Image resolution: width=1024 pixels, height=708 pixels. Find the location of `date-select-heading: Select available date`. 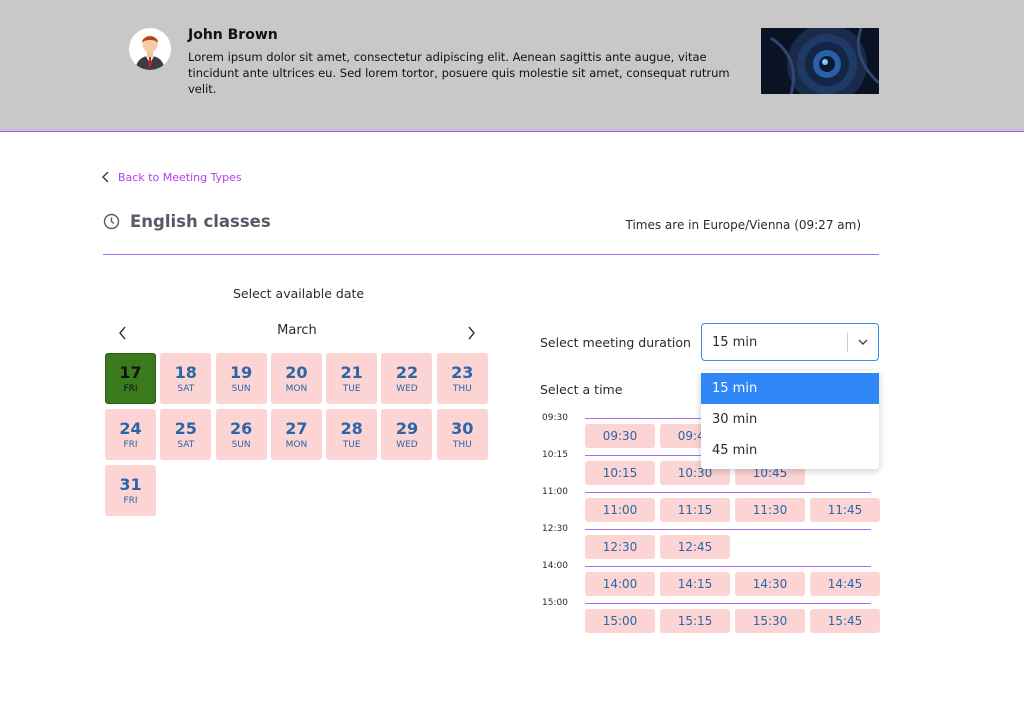

date-select-heading: Select available date is located at coordinates (299, 293).